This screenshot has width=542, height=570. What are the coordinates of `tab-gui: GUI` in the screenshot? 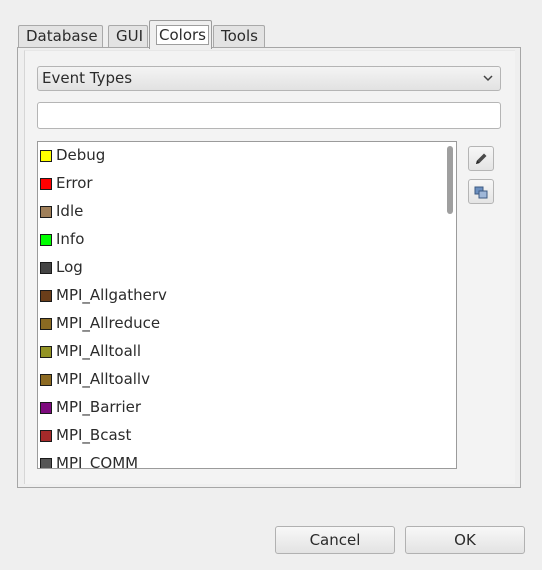 It's located at (128, 36).